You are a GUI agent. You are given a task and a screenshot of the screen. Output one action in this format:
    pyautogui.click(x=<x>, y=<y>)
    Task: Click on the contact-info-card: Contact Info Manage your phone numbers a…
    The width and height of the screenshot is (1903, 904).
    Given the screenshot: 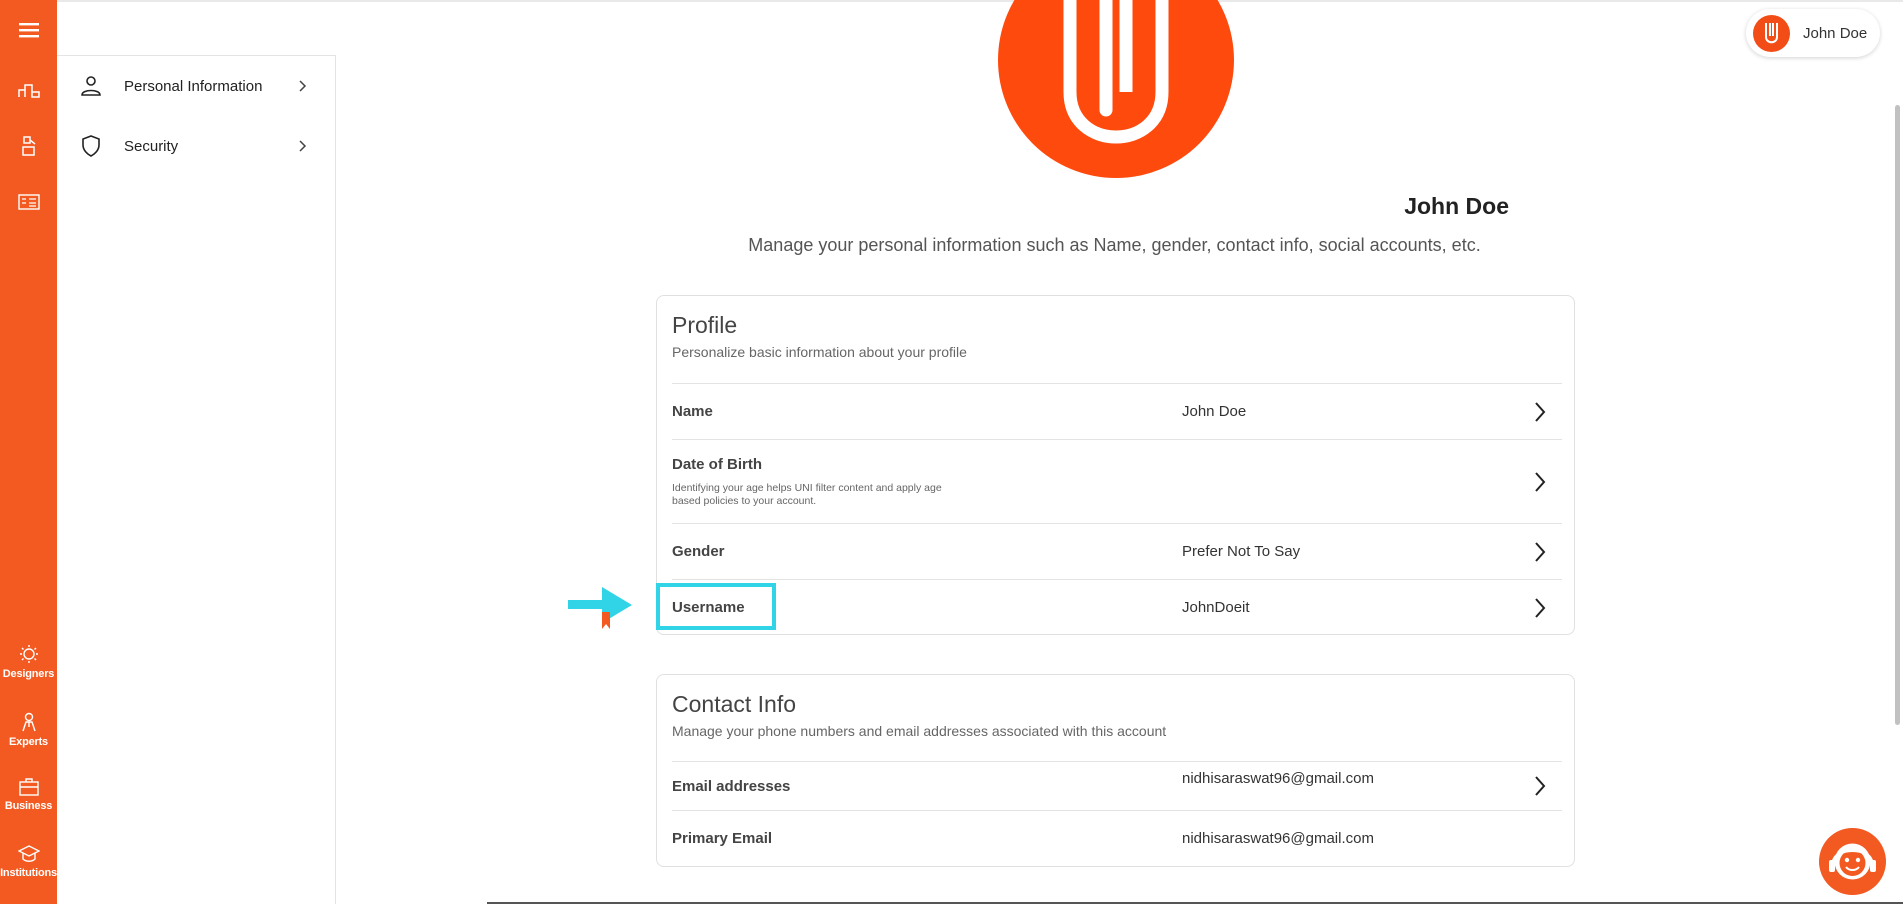 What is the action you would take?
    pyautogui.click(x=1115, y=770)
    